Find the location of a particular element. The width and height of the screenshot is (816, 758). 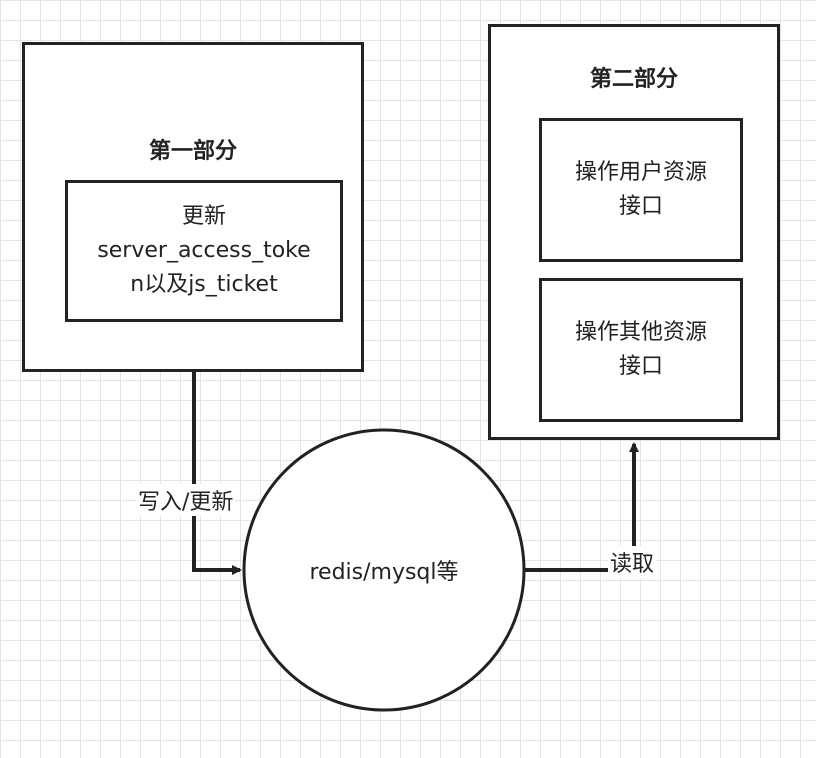

user-resource-line1: 操作用户资源 is located at coordinates (640, 172).